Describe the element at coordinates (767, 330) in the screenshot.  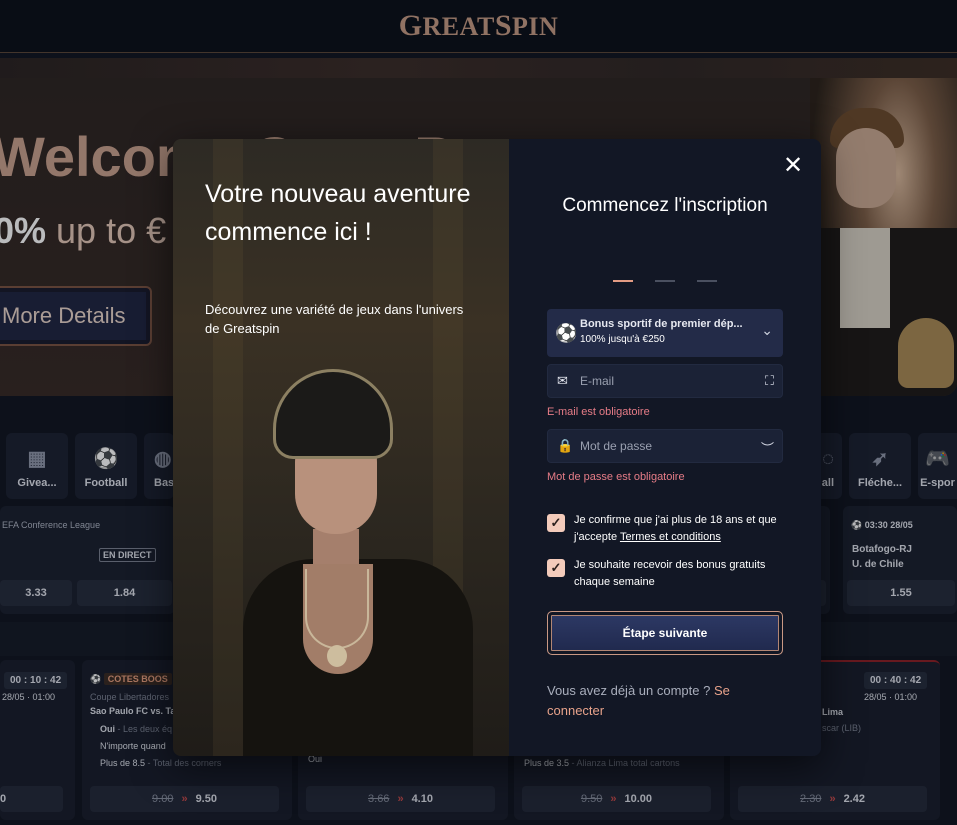
I see `chevron-down-icon: ⌄` at that location.